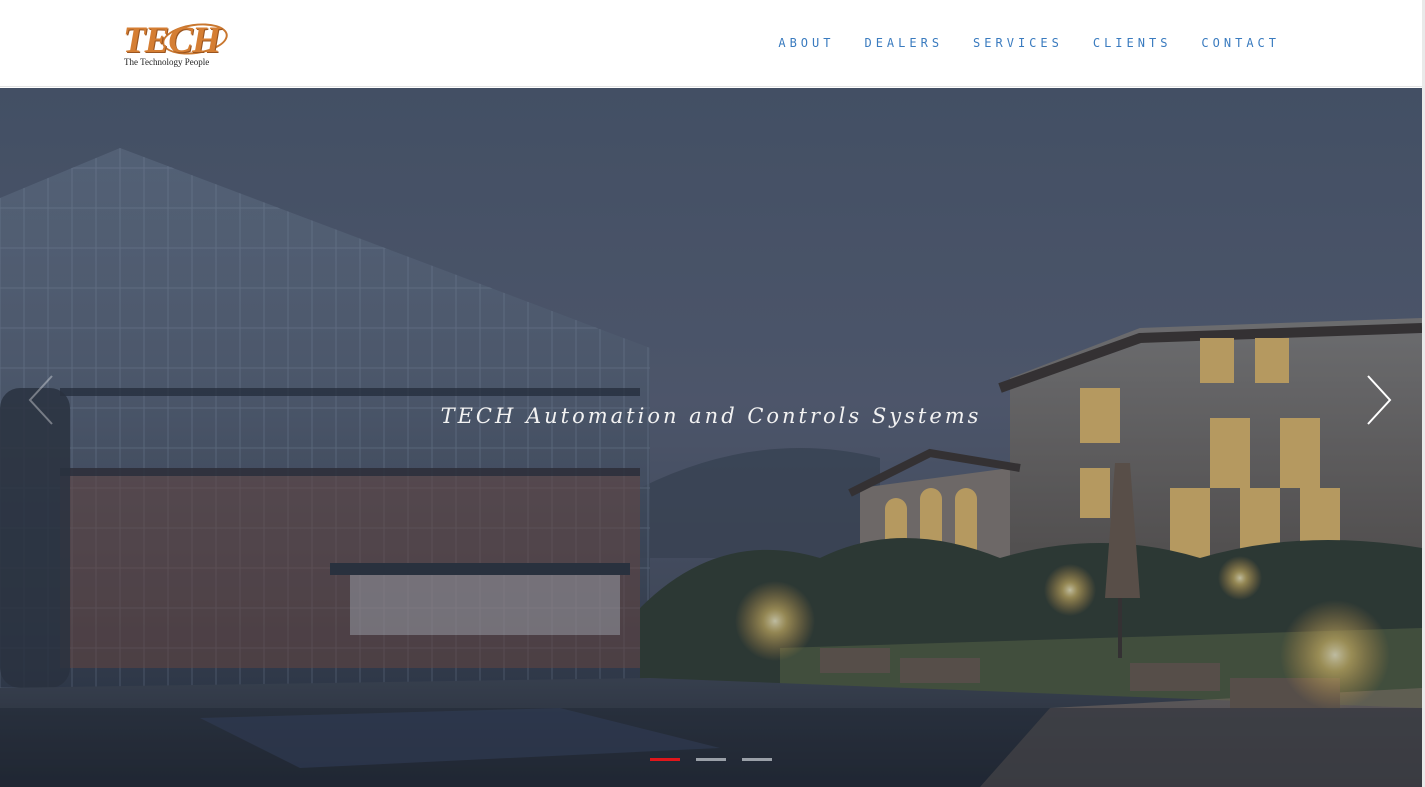 This screenshot has height=787, width=1425. I want to click on chevron-left-icon, so click(40, 400).